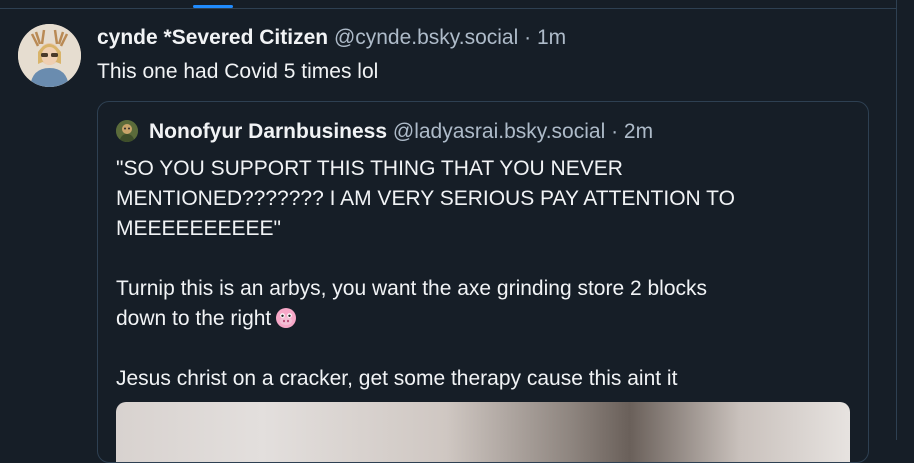 The height and width of the screenshot is (463, 914). I want to click on quote-timestamp: 2m, so click(638, 131).